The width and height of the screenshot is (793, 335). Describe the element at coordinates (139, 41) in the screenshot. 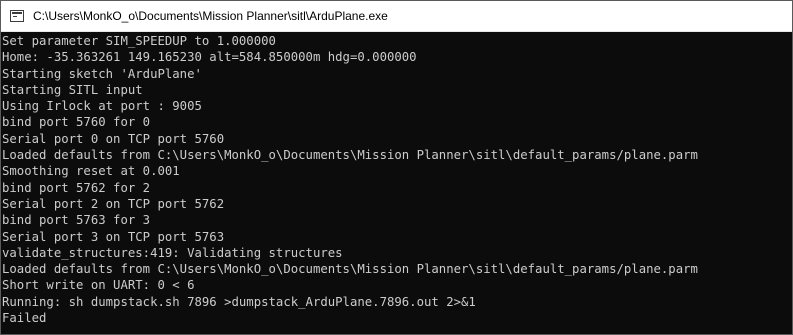

I see `console-line: Set parameter SIM_SPEEDUP to 1.000000` at that location.